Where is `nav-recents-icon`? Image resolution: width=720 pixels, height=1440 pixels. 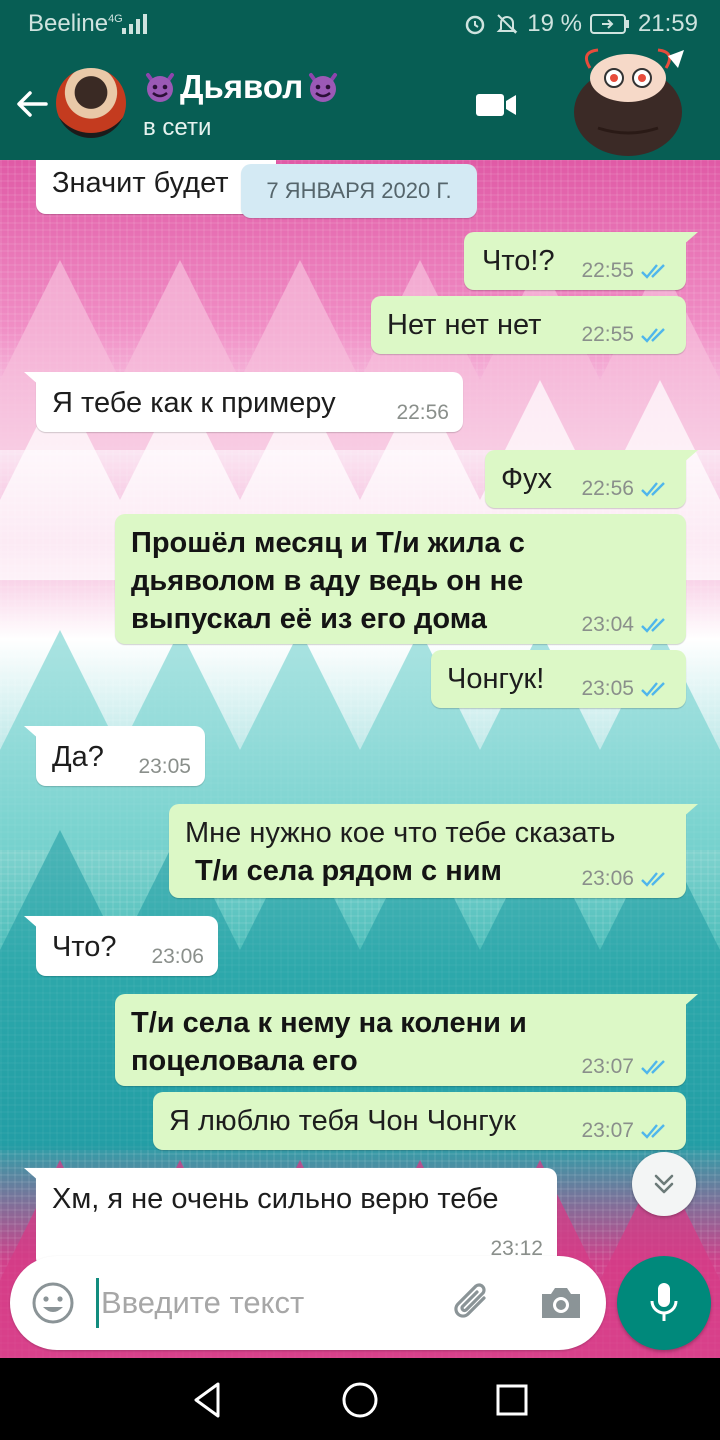 nav-recents-icon is located at coordinates (512, 1400).